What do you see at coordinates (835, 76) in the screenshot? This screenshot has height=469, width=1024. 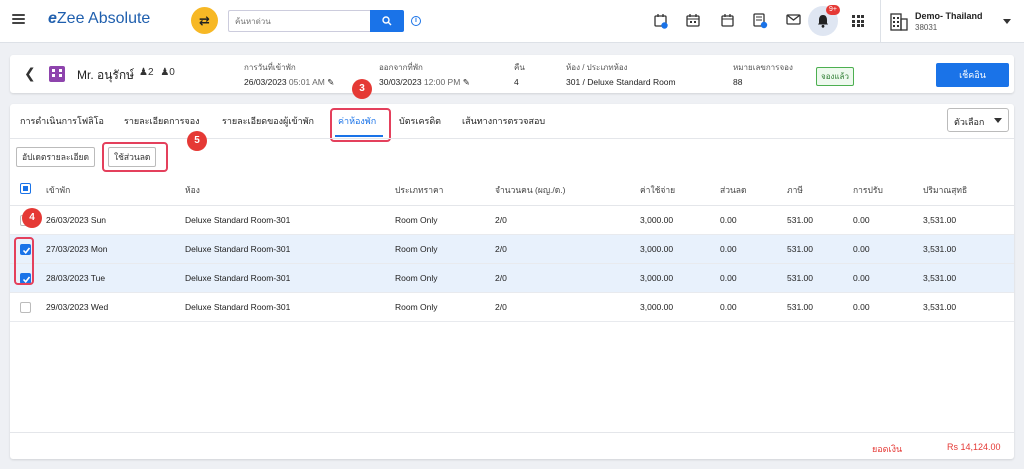 I see `status-badge: จองแล้ว` at bounding box center [835, 76].